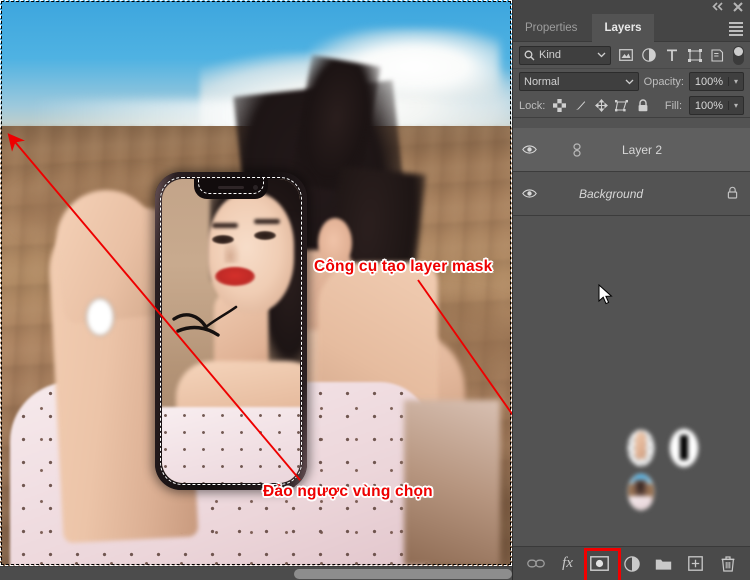 The height and width of the screenshot is (580, 750). Describe the element at coordinates (235, 276) in the screenshot. I see `screen-subject-lips` at that location.